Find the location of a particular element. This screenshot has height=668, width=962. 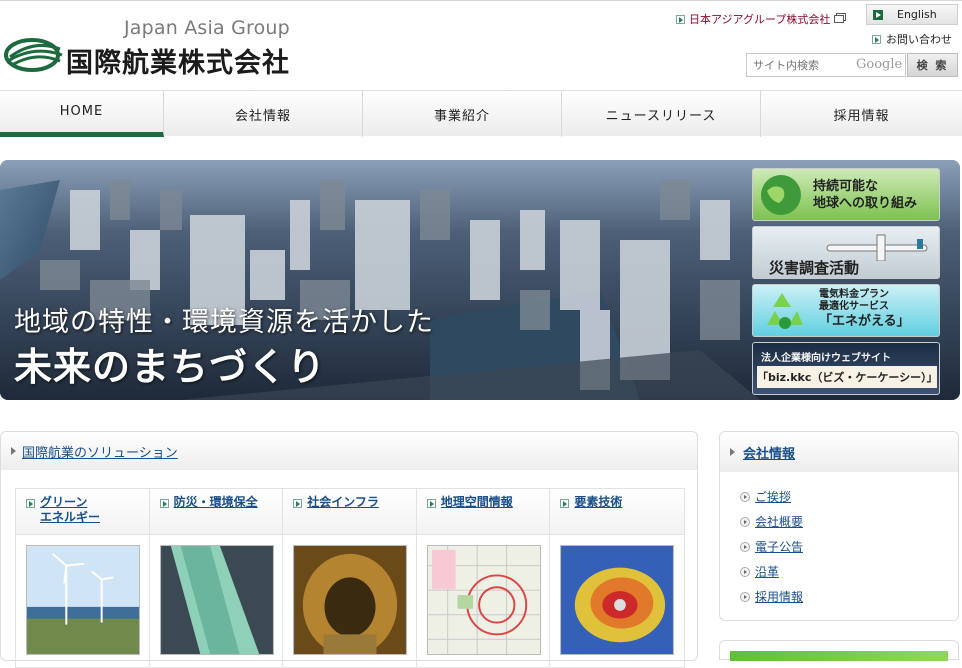

sidebar-item-label: ご挨拶 is located at coordinates (773, 497).